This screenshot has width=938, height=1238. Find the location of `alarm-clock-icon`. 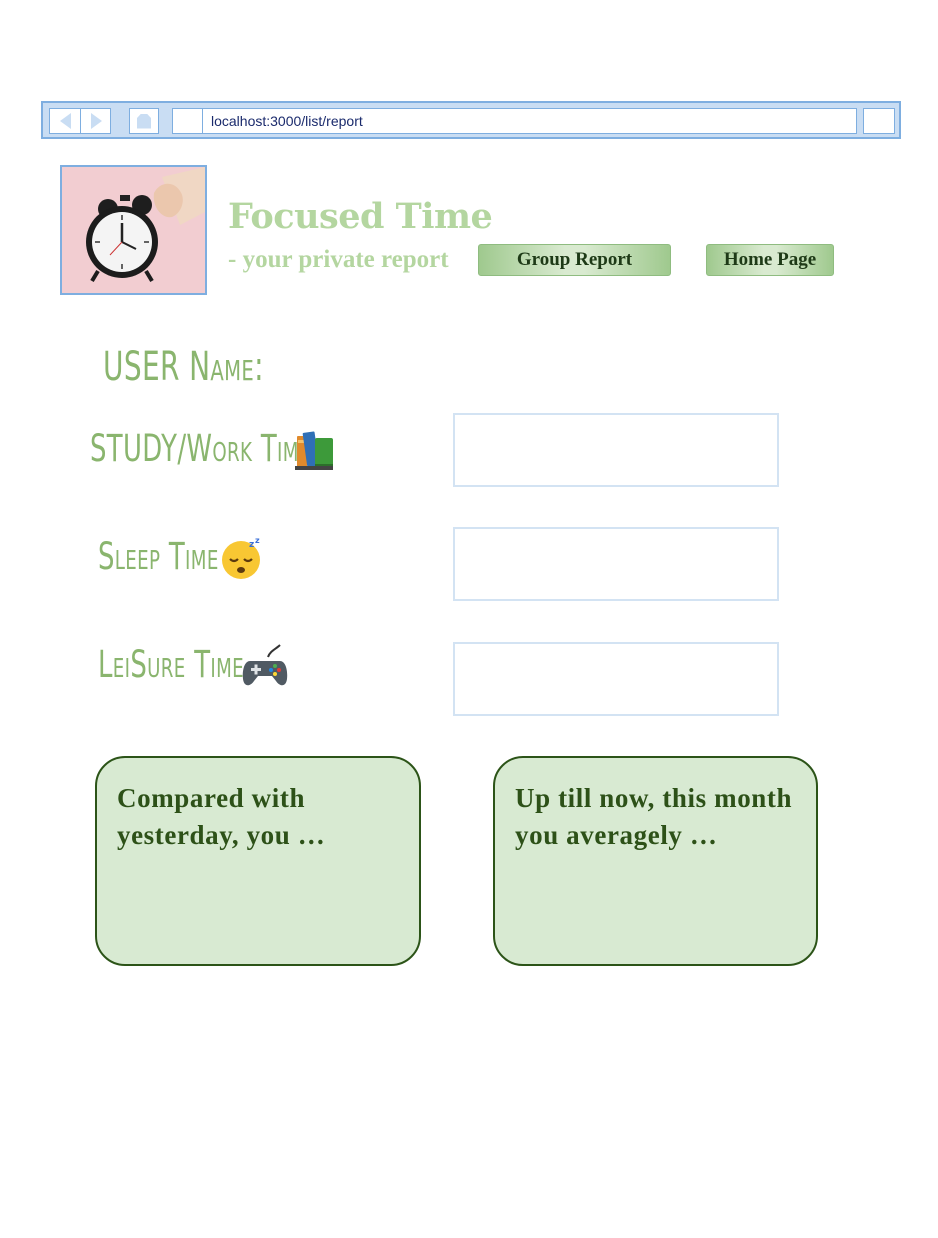

alarm-clock-icon is located at coordinates (133, 230).